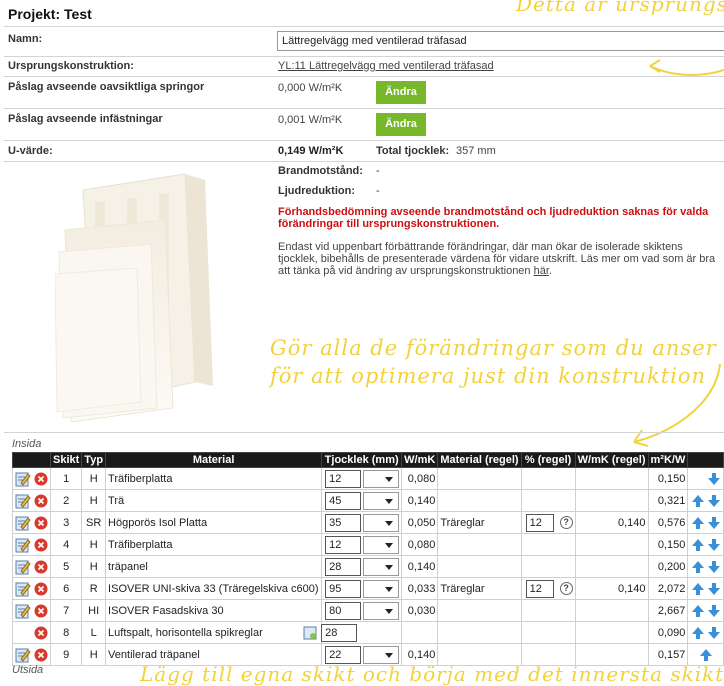  Describe the element at coordinates (343, 522) in the screenshot. I see `thickness-input: 35` at that location.